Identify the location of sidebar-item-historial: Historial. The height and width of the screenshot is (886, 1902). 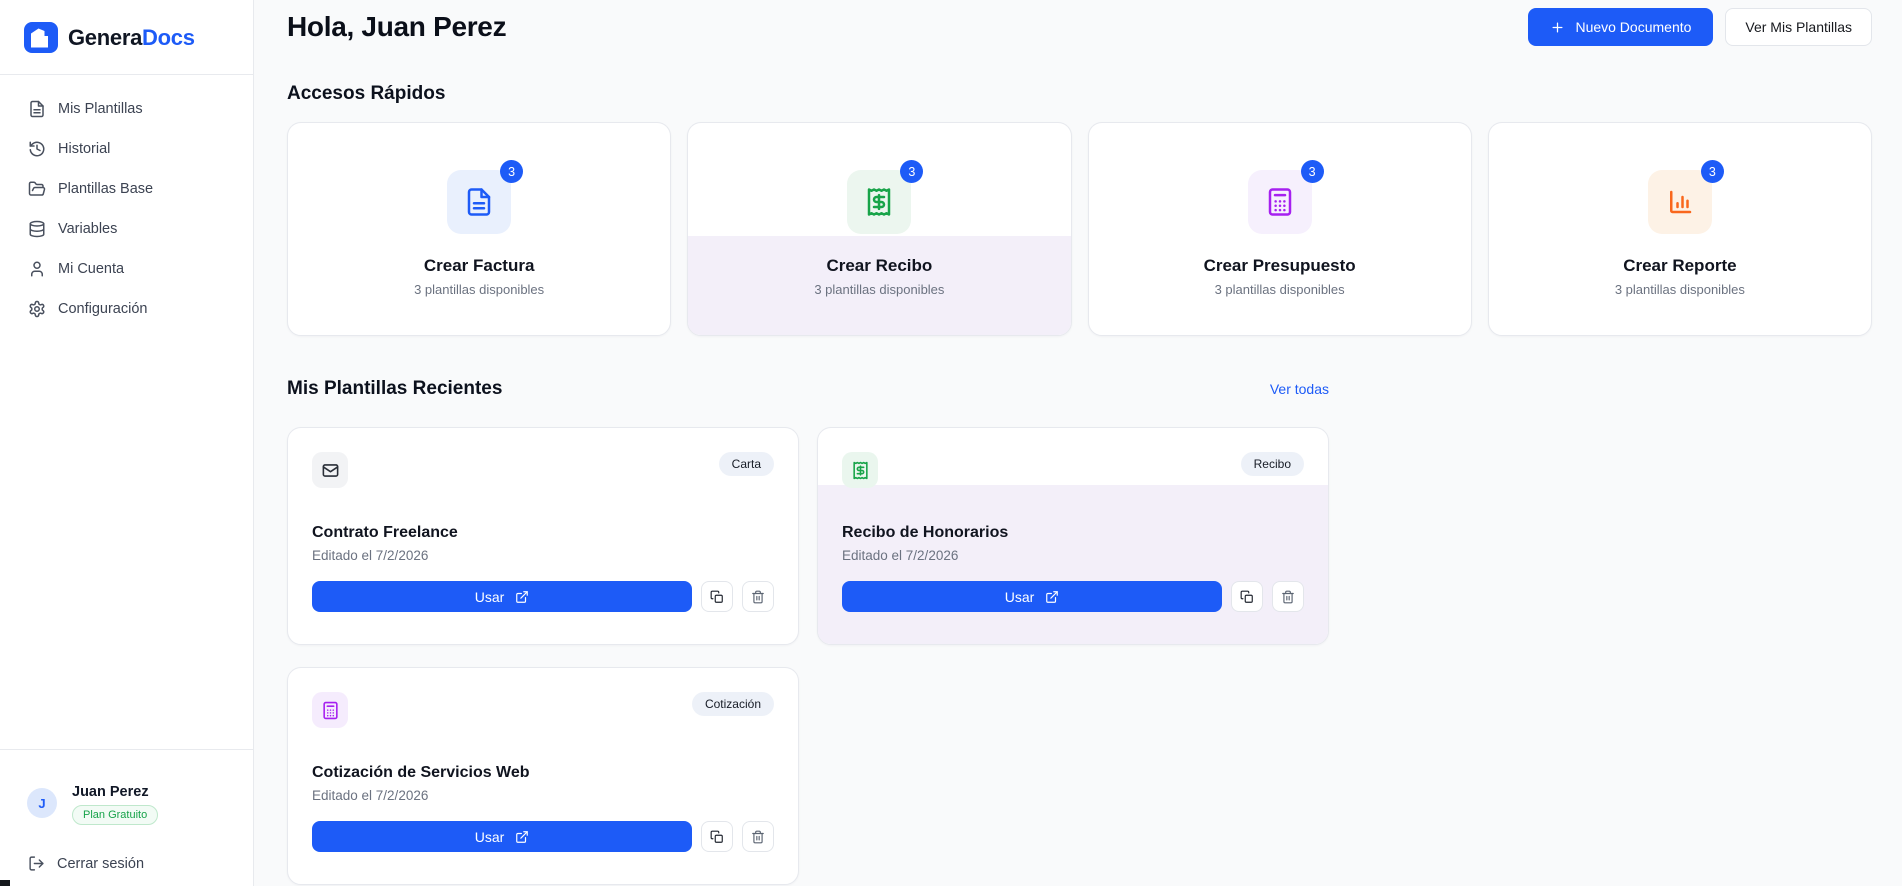
(126, 149).